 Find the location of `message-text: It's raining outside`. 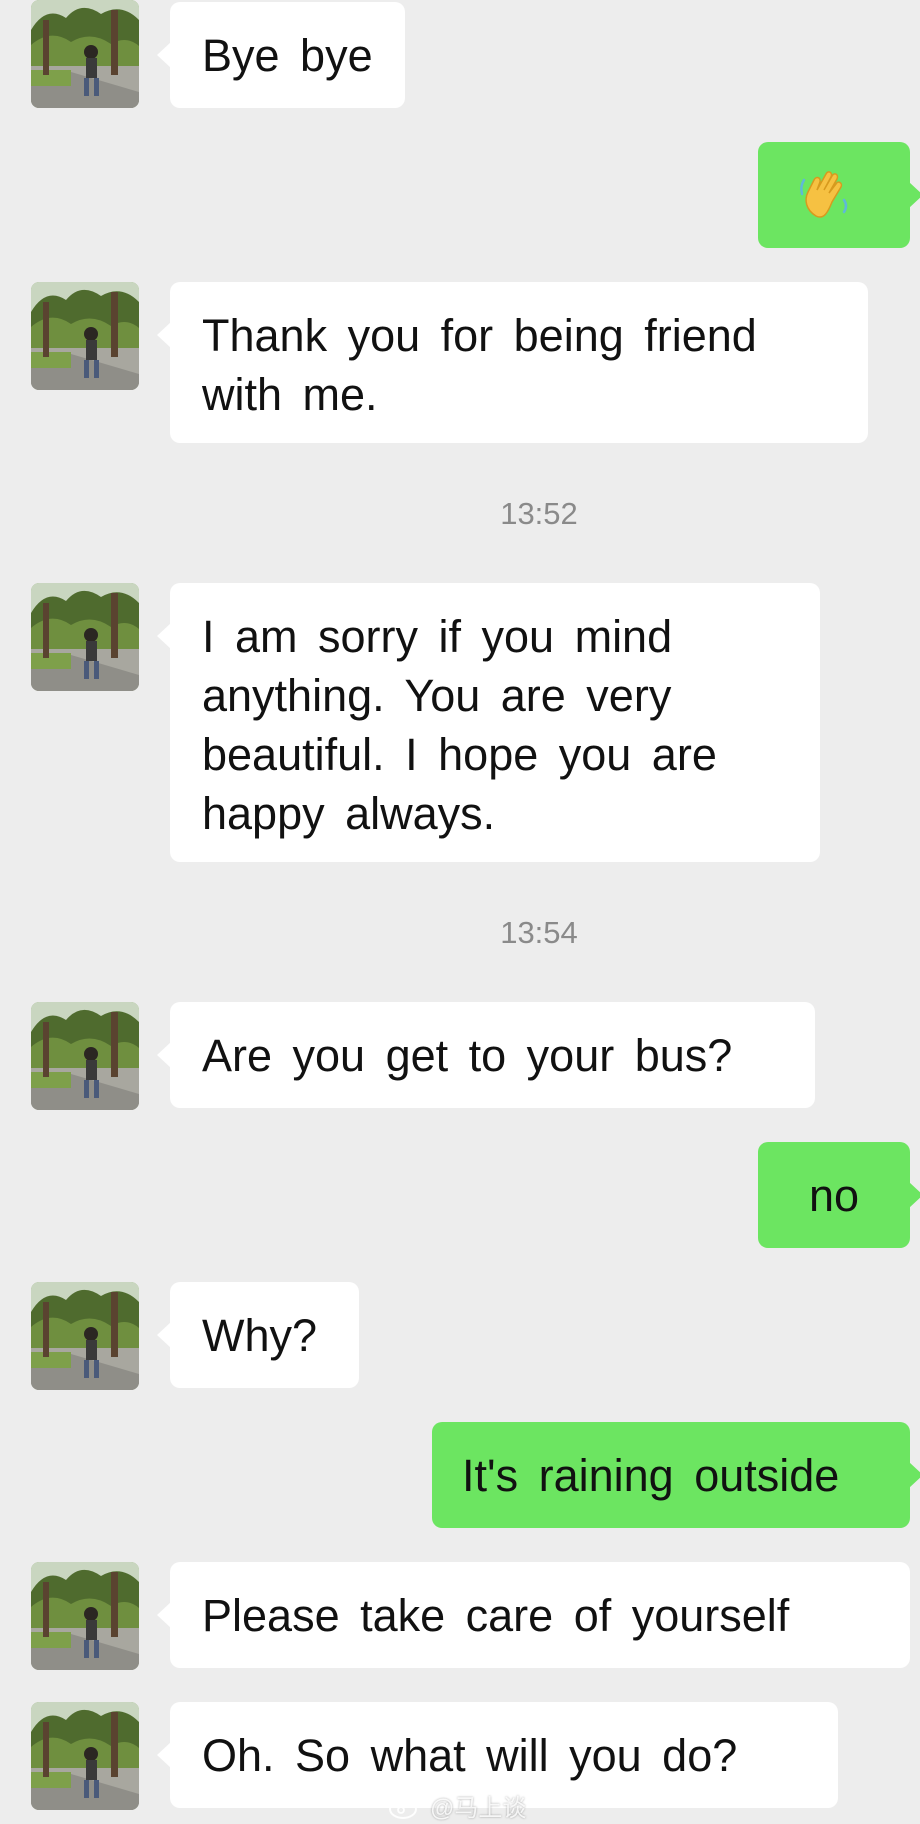

message-text: It's raining outside is located at coordinates (651, 1475).